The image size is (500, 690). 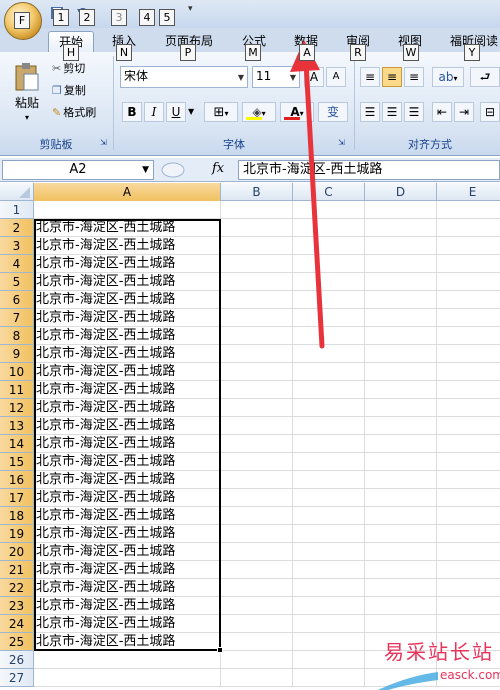 What do you see at coordinates (17, 390) in the screenshot?
I see `row-header: 11` at bounding box center [17, 390].